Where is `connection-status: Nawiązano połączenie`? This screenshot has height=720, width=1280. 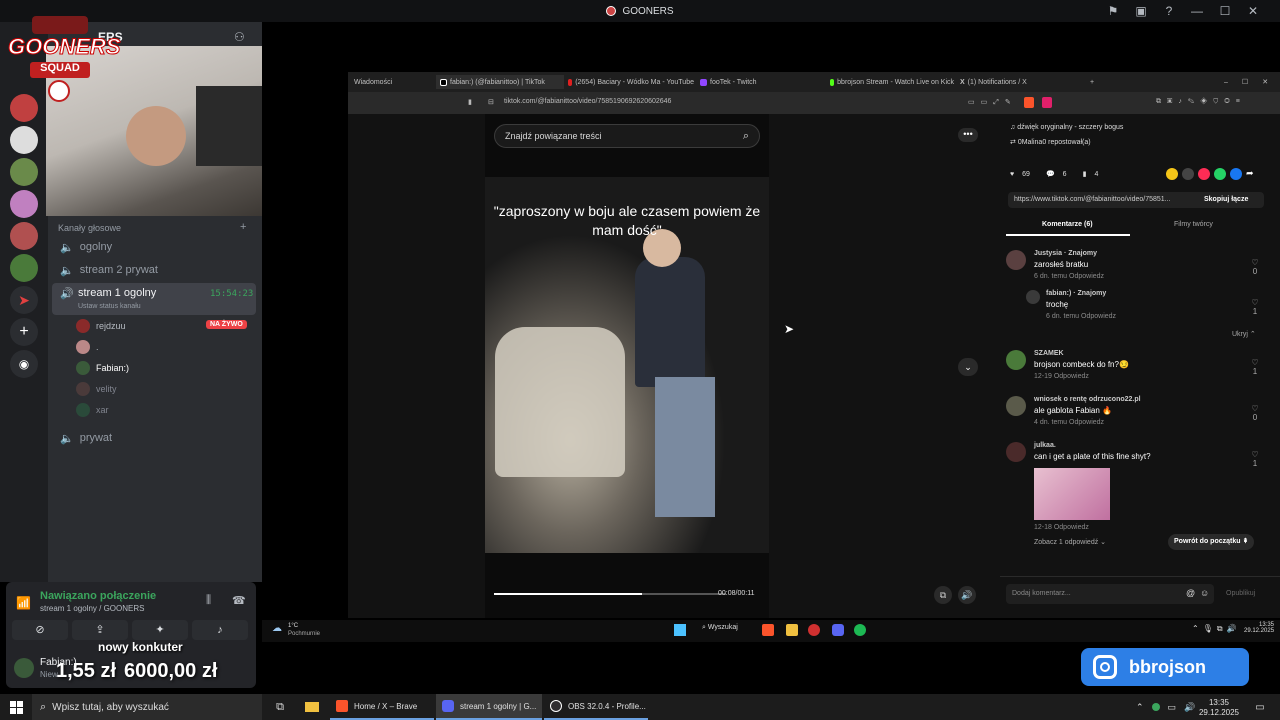 connection-status: Nawiązano połączenie is located at coordinates (98, 596).